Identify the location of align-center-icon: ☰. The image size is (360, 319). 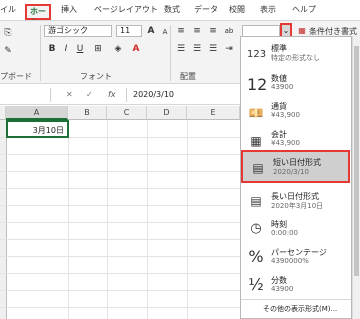
(197, 49).